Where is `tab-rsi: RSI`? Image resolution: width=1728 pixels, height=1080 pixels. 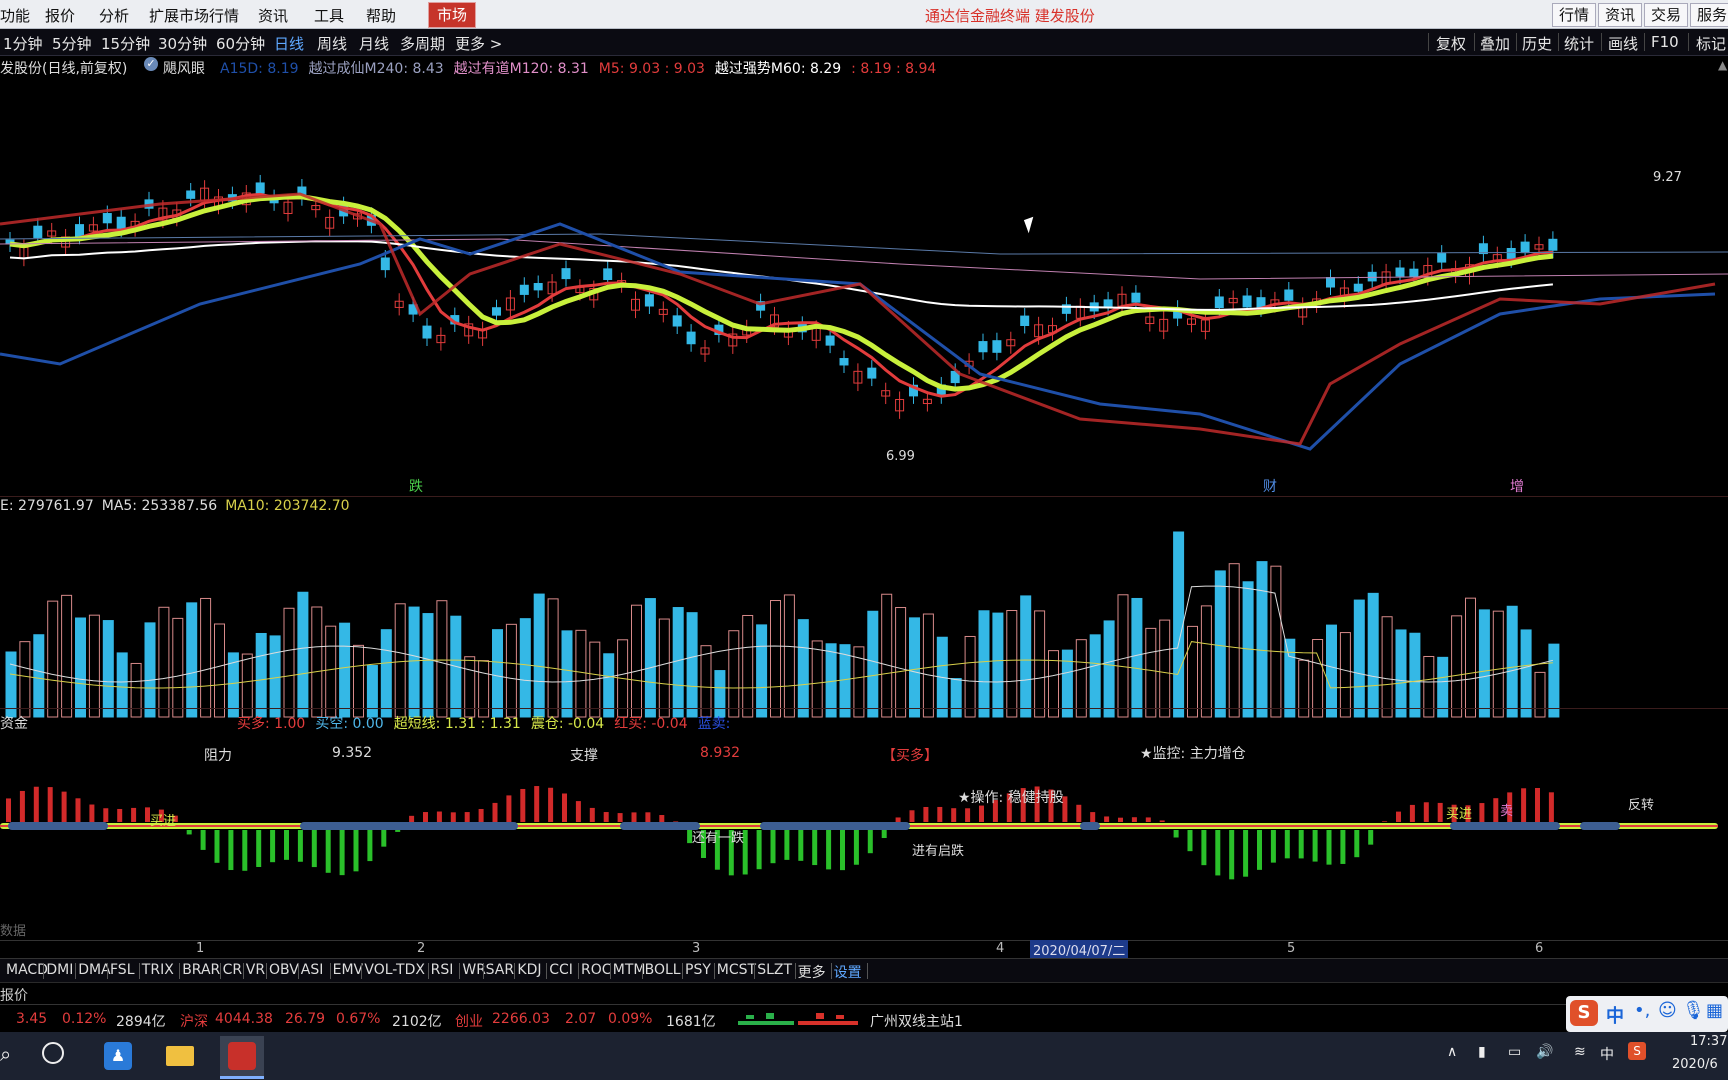
tab-rsi: RSI is located at coordinates (442, 970).